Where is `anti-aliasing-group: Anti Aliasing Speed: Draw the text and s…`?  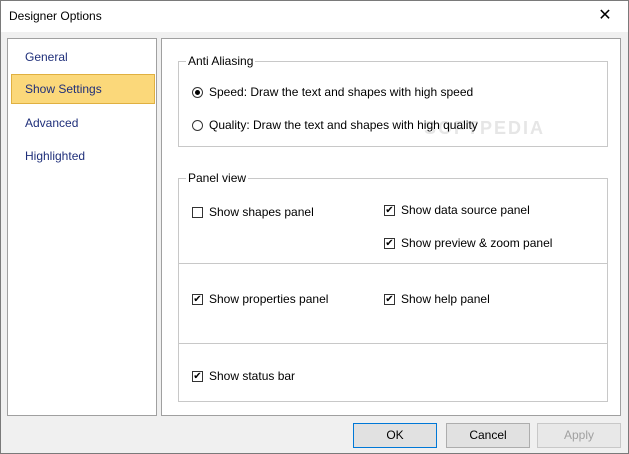
anti-aliasing-group: Anti Aliasing Speed: Draw the text and s… is located at coordinates (393, 100).